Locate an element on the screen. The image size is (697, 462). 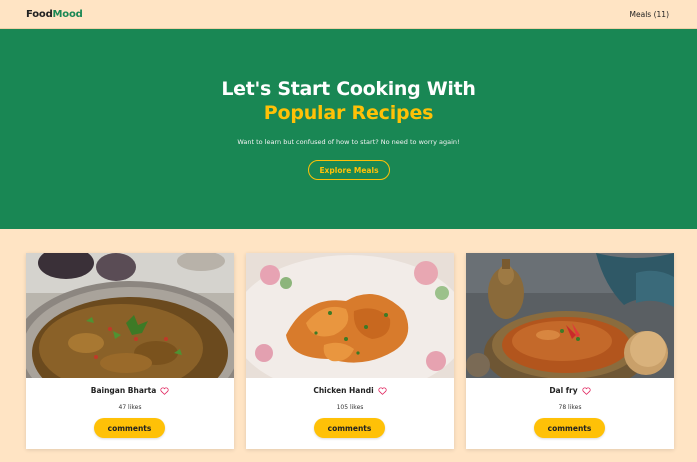
meal-image-chicken-handi is located at coordinates (350, 315).